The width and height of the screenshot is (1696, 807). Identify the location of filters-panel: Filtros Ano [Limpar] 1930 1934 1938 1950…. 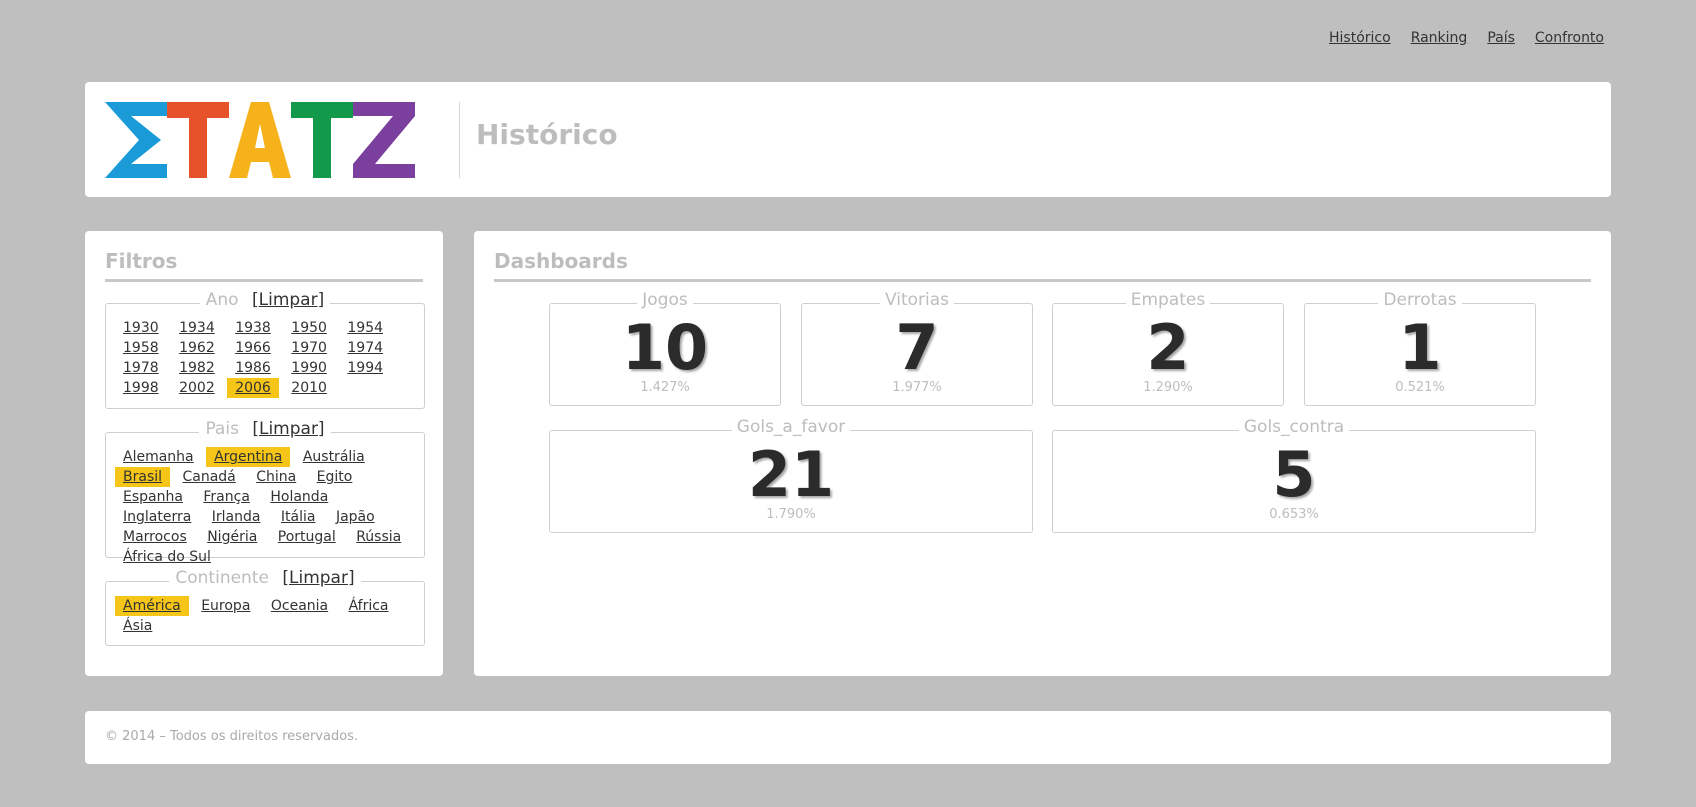
(264, 453).